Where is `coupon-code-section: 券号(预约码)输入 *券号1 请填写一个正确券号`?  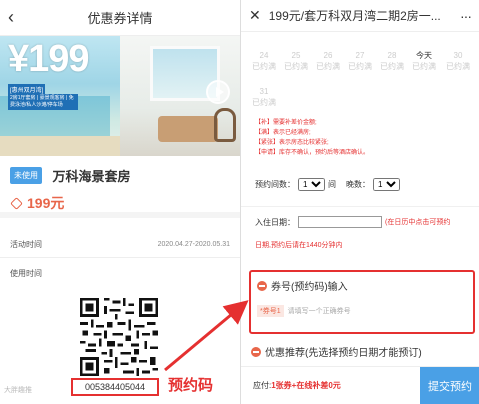 coupon-code-section: 券号(预约码)输入 *券号1 请填写一个正确券号 is located at coordinates (362, 302).